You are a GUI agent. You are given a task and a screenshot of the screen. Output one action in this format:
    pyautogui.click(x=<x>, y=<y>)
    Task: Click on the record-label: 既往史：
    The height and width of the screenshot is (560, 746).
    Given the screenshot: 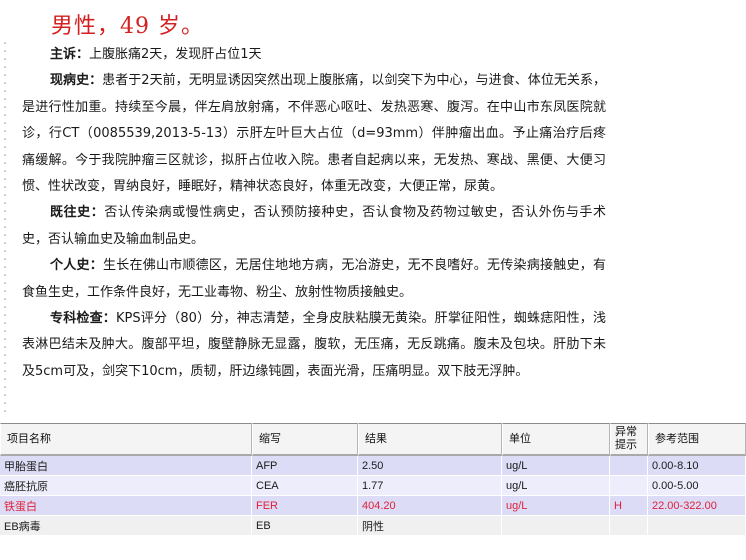 What is the action you would take?
    pyautogui.click(x=77, y=213)
    